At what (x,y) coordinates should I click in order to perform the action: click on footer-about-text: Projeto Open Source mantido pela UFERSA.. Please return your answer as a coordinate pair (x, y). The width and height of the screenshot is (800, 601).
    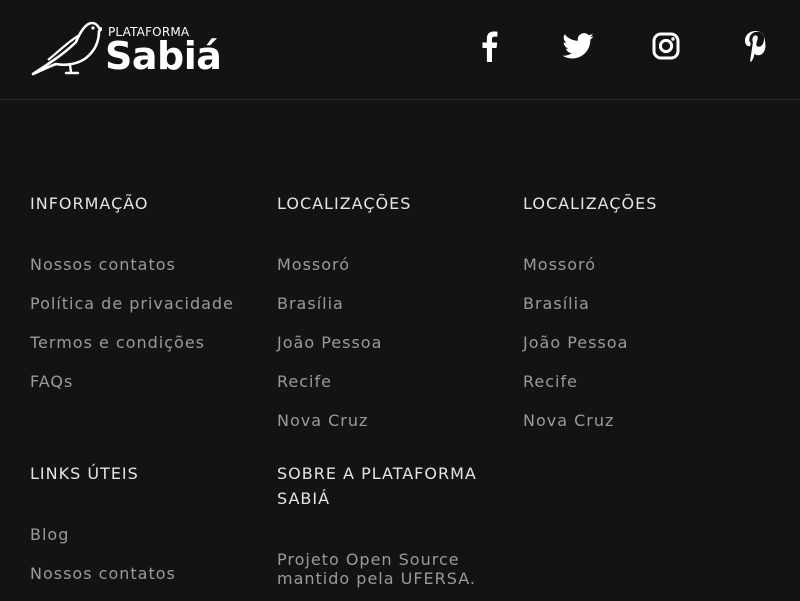
    Looking at the image, I should click on (376, 569).